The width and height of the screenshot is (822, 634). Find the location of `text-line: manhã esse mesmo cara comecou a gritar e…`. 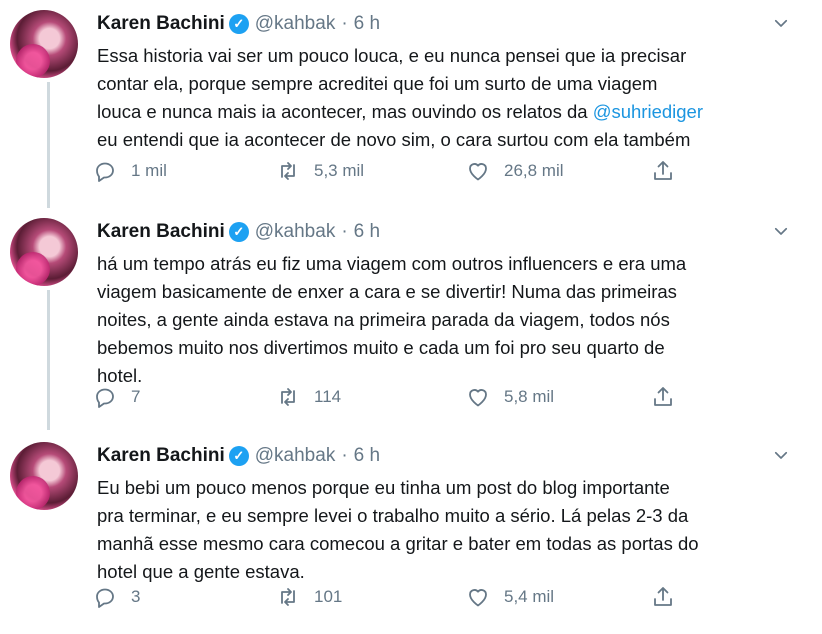

text-line: manhã esse mesmo cara comecou a gritar e… is located at coordinates (398, 543).